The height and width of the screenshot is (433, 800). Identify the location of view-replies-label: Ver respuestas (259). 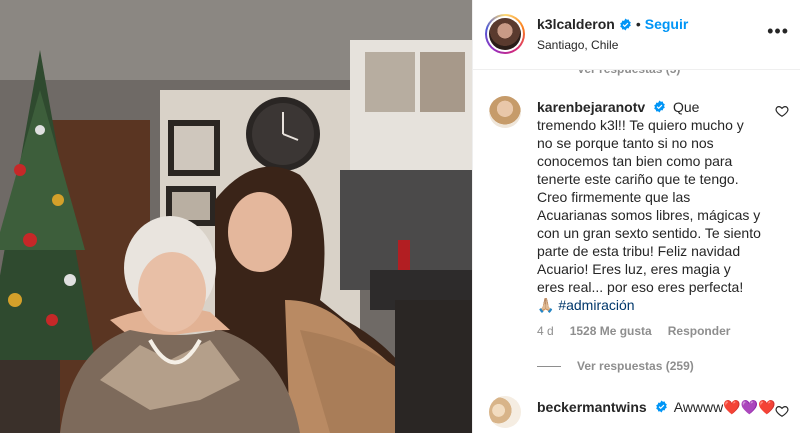
(635, 366).